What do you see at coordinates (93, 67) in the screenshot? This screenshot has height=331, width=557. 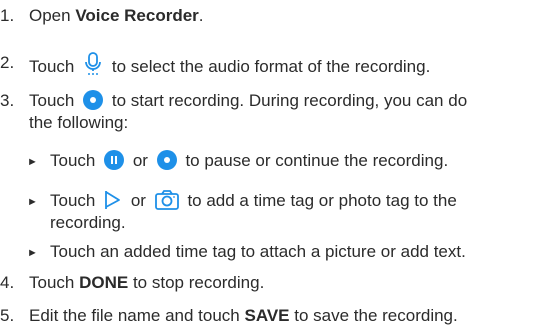 I see `microphone-icon` at bounding box center [93, 67].